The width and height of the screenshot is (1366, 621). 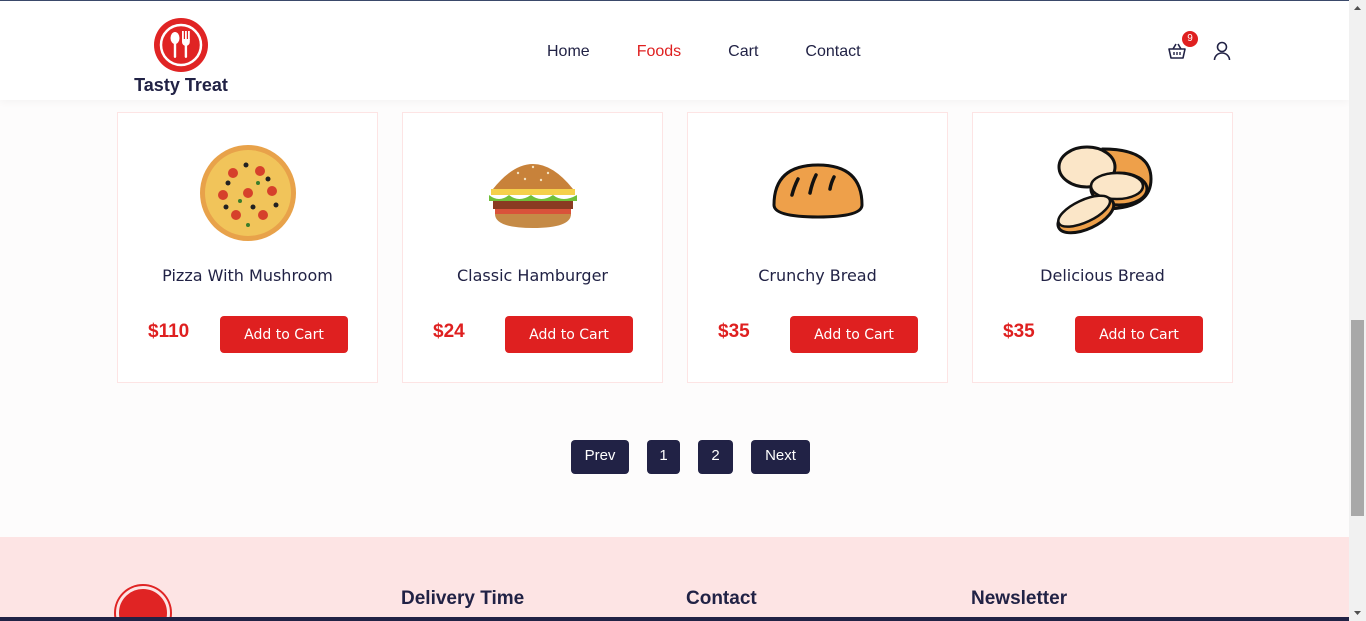 What do you see at coordinates (715, 457) in the screenshot?
I see `page-2-button: 2` at bounding box center [715, 457].